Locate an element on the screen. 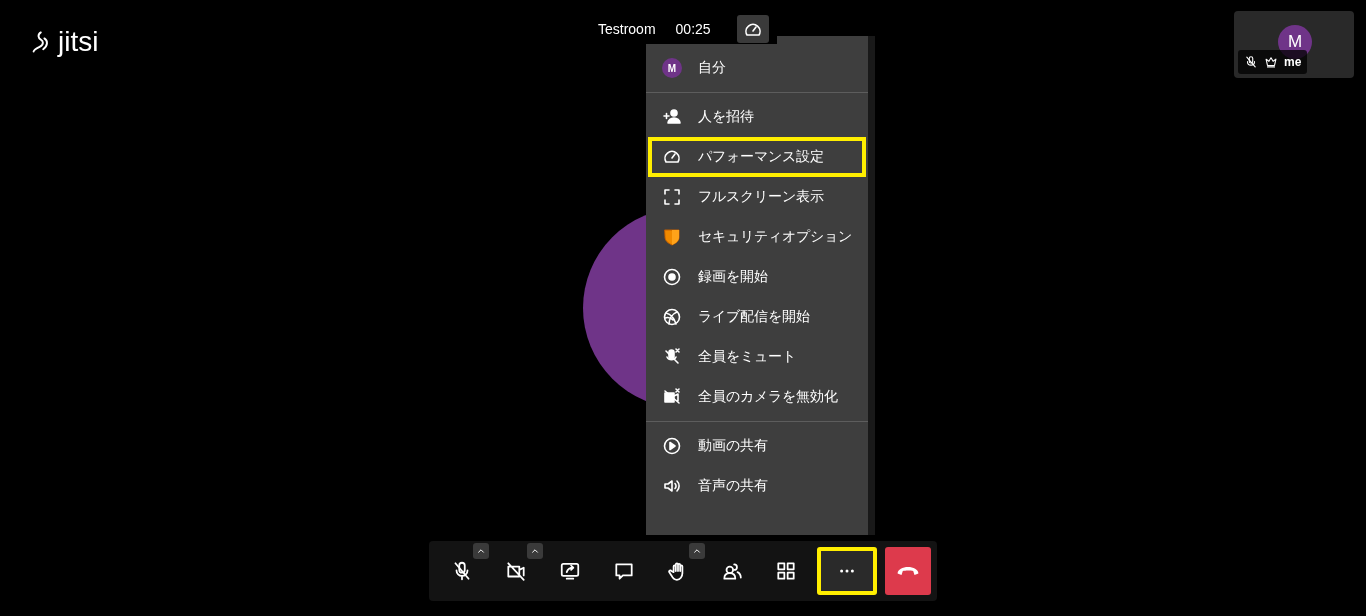 The width and height of the screenshot is (1366, 616). menu-item: M 自分 is located at coordinates (757, 68).